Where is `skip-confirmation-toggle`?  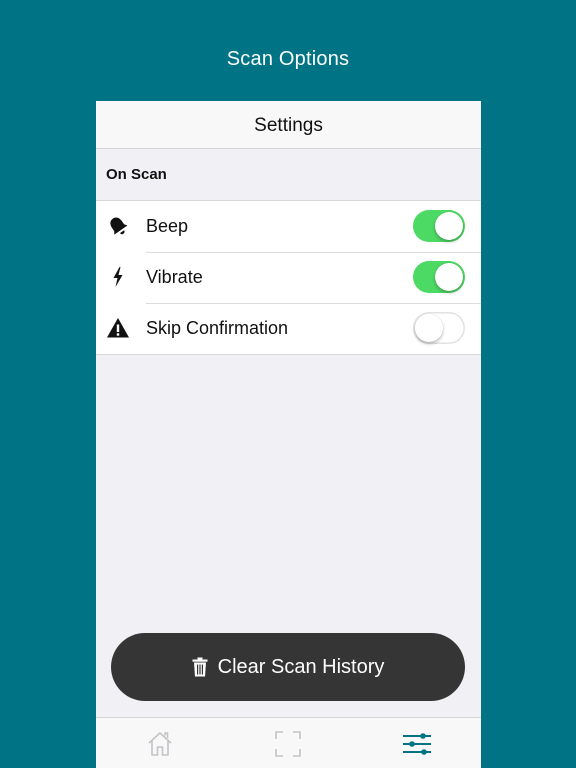
skip-confirmation-toggle is located at coordinates (439, 328).